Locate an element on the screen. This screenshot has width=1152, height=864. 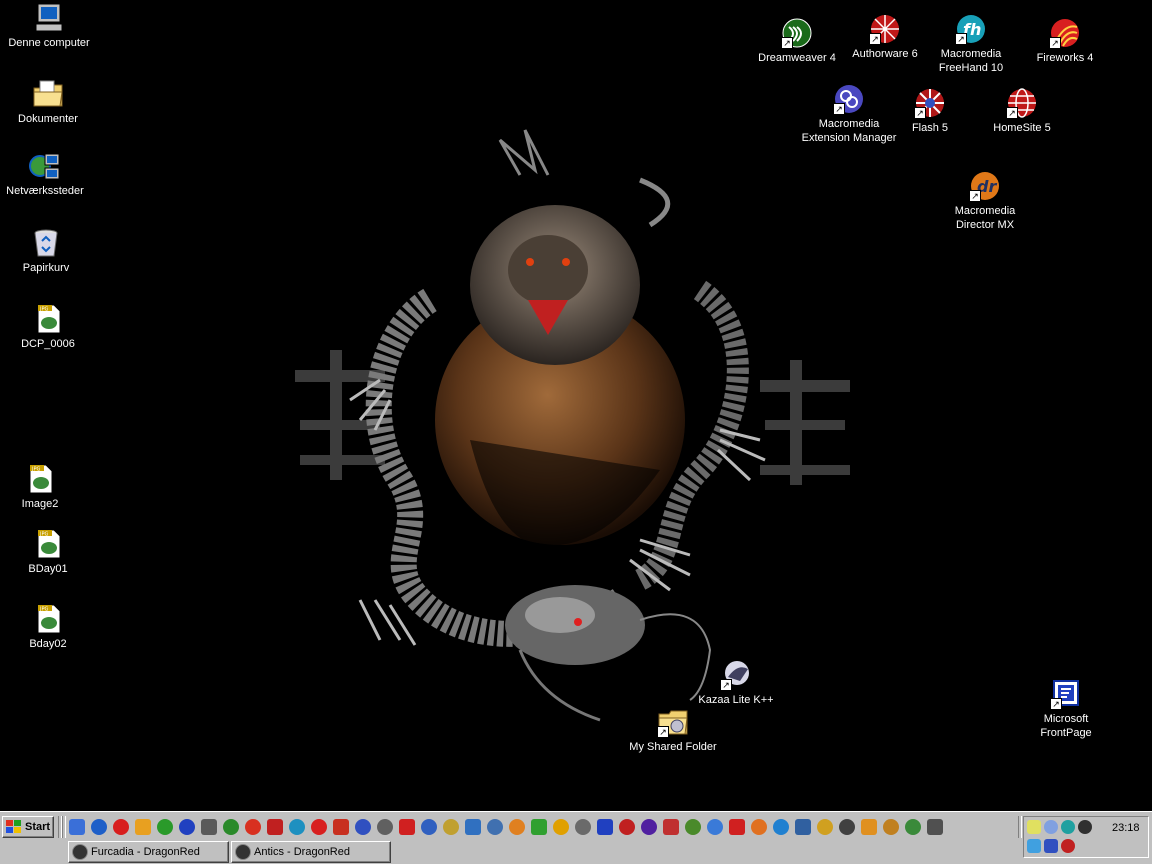
desktop-icon-bday02: JPG Bday02 is located at coordinates (49, 627).